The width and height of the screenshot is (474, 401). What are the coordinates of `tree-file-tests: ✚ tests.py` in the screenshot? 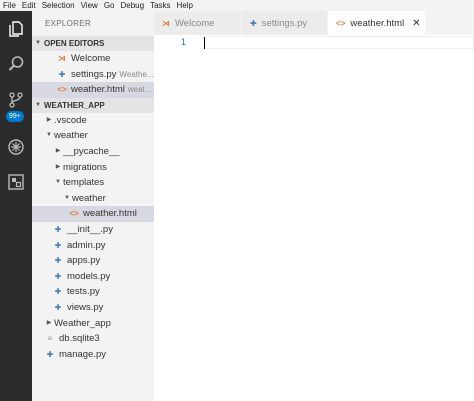 It's located at (93, 292).